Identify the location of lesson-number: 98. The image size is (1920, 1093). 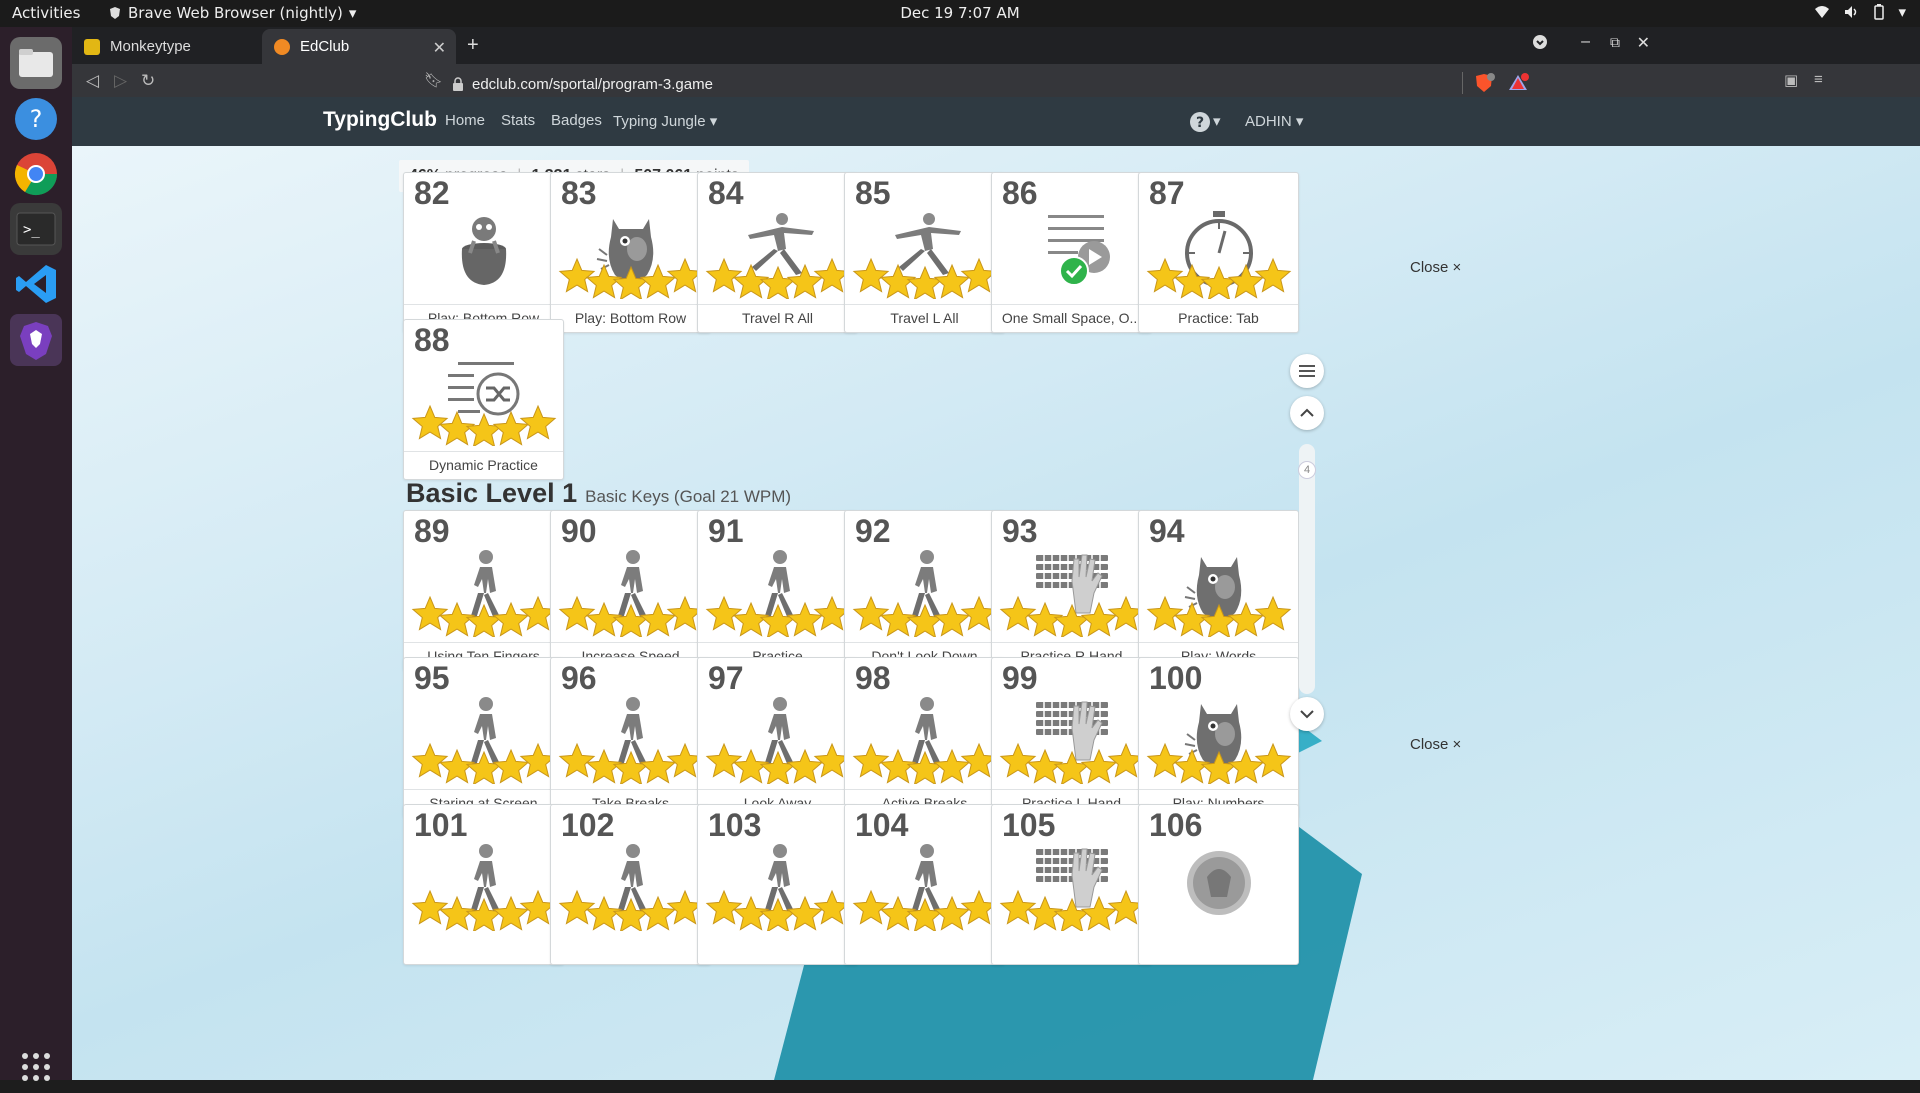
(873, 678).